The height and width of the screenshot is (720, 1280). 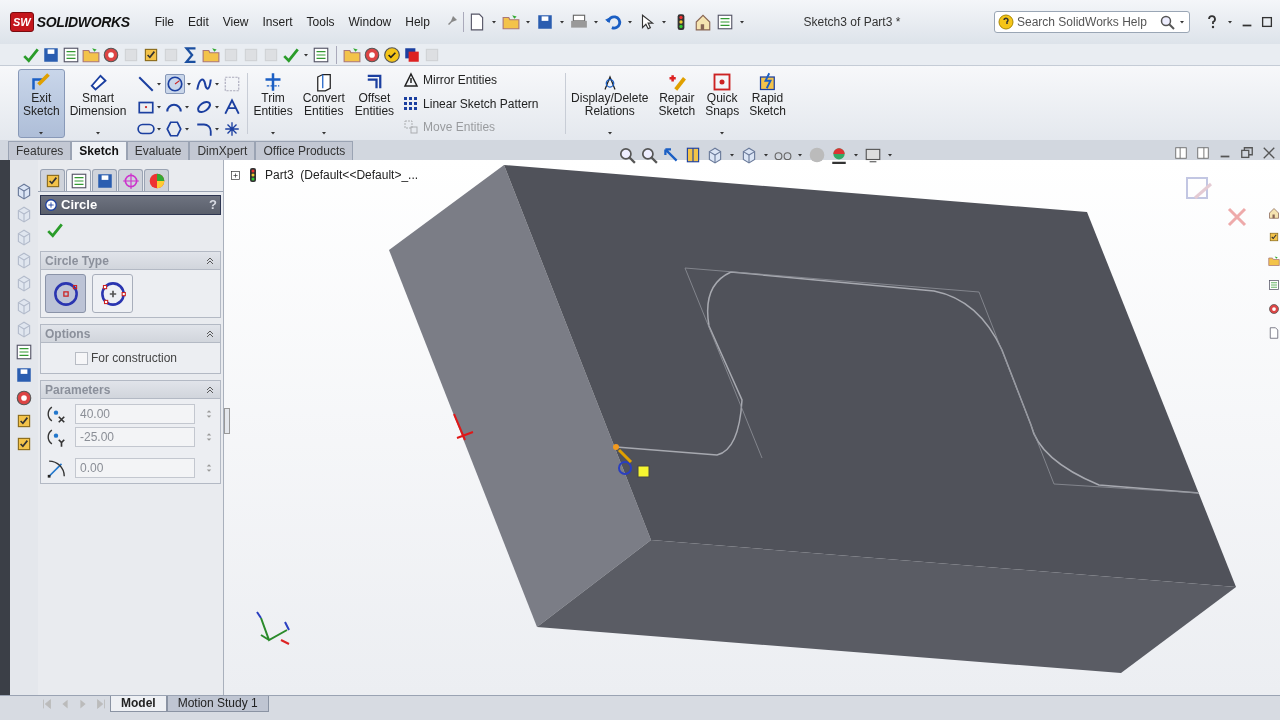 What do you see at coordinates (78, 390) in the screenshot?
I see `section-title: Parameters` at bounding box center [78, 390].